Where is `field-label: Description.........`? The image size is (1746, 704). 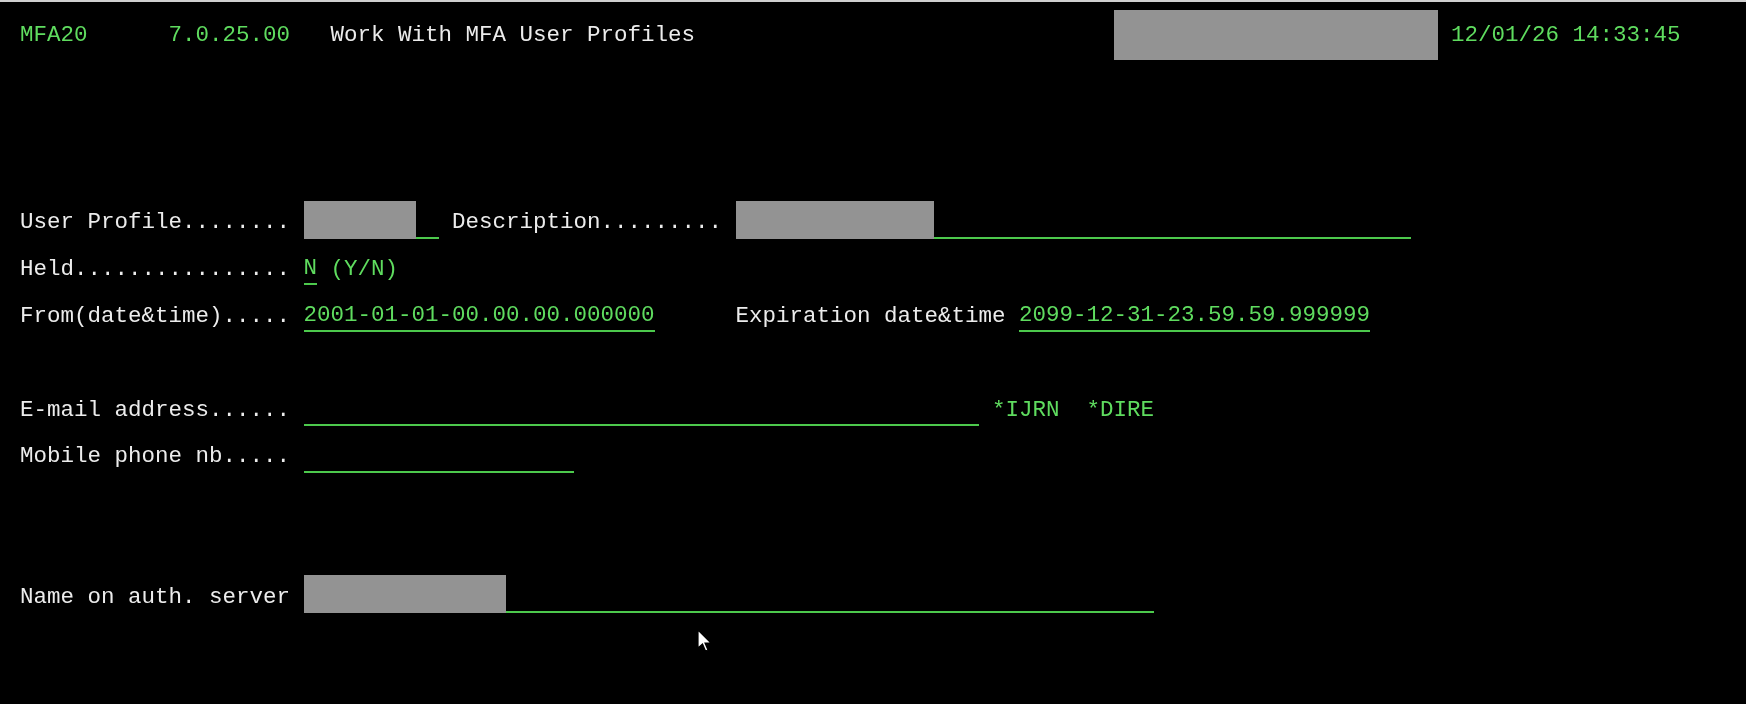
field-label: Description......... is located at coordinates (587, 222).